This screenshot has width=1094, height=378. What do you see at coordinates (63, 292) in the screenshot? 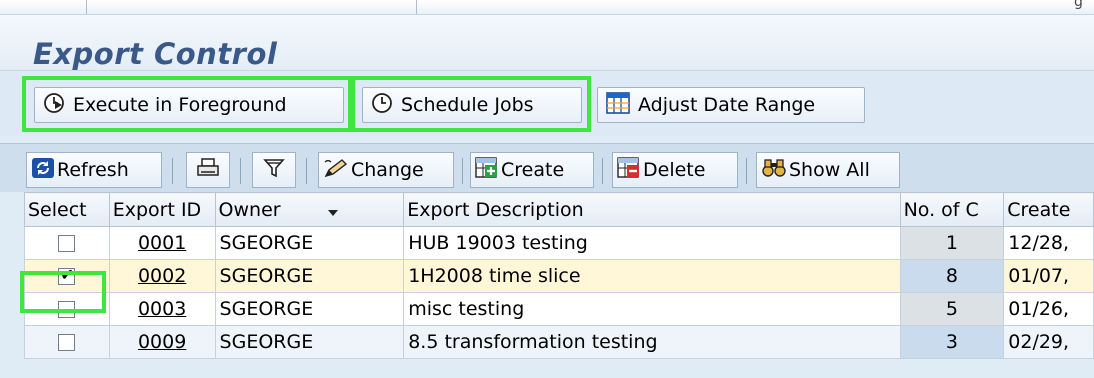
I see `checkbox-highlight` at bounding box center [63, 292].